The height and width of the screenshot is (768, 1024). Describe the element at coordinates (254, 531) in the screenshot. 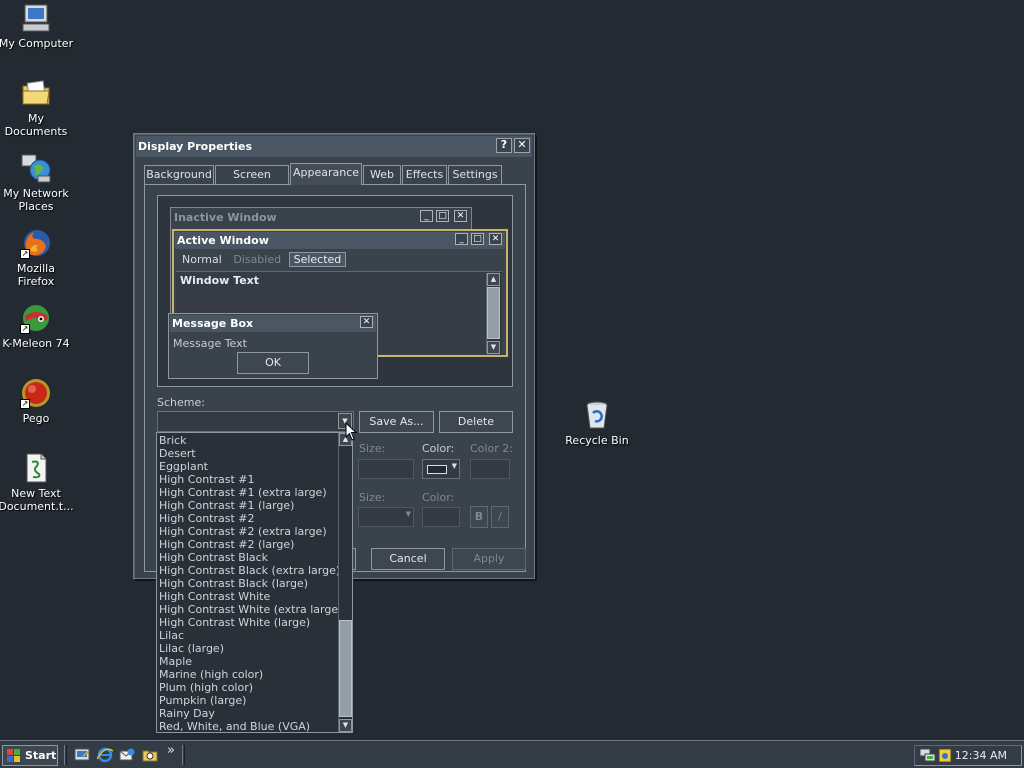

I see `scheme-option: High Contrast #2 (extra large)` at that location.